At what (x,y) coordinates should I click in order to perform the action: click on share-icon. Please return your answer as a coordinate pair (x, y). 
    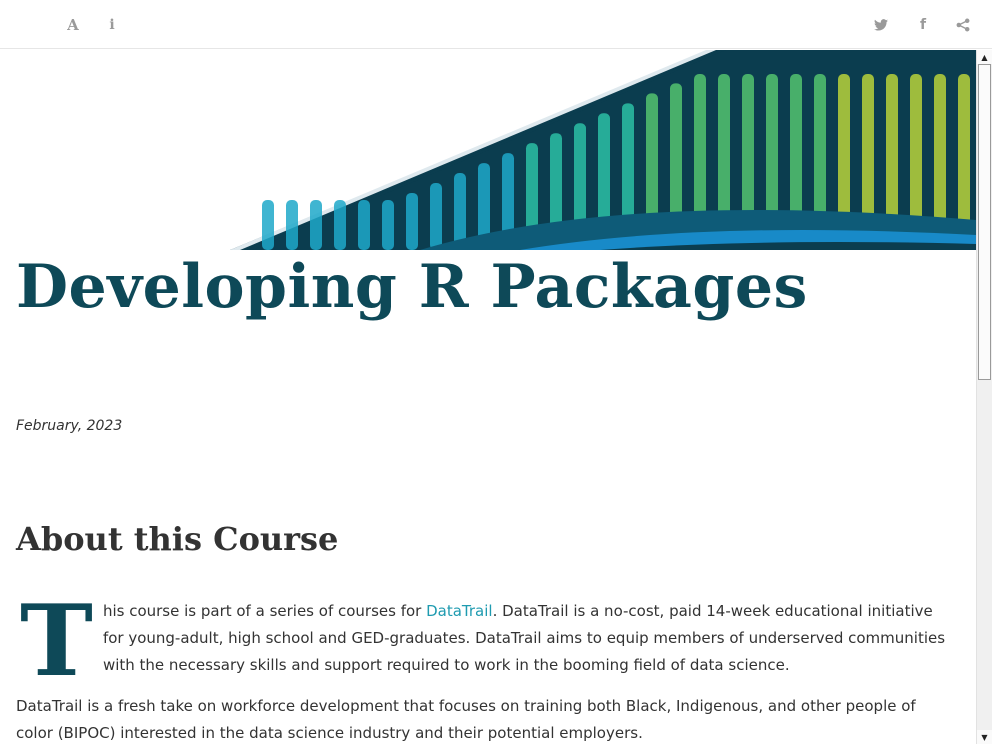
    Looking at the image, I should click on (963, 25).